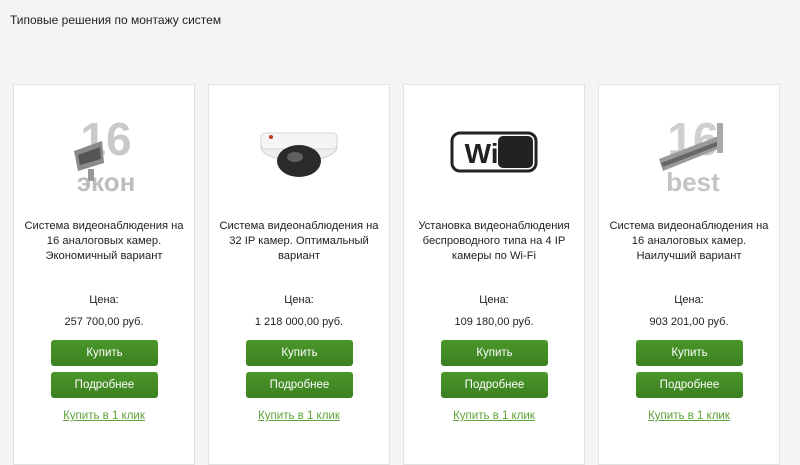 This screenshot has height=465, width=800. I want to click on camera-16-best-image: 16 best, so click(689, 155).